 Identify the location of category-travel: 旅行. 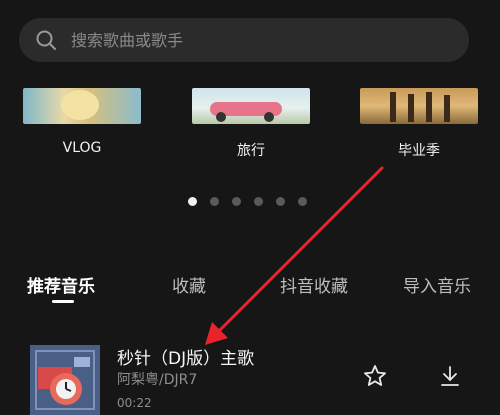
(251, 124).